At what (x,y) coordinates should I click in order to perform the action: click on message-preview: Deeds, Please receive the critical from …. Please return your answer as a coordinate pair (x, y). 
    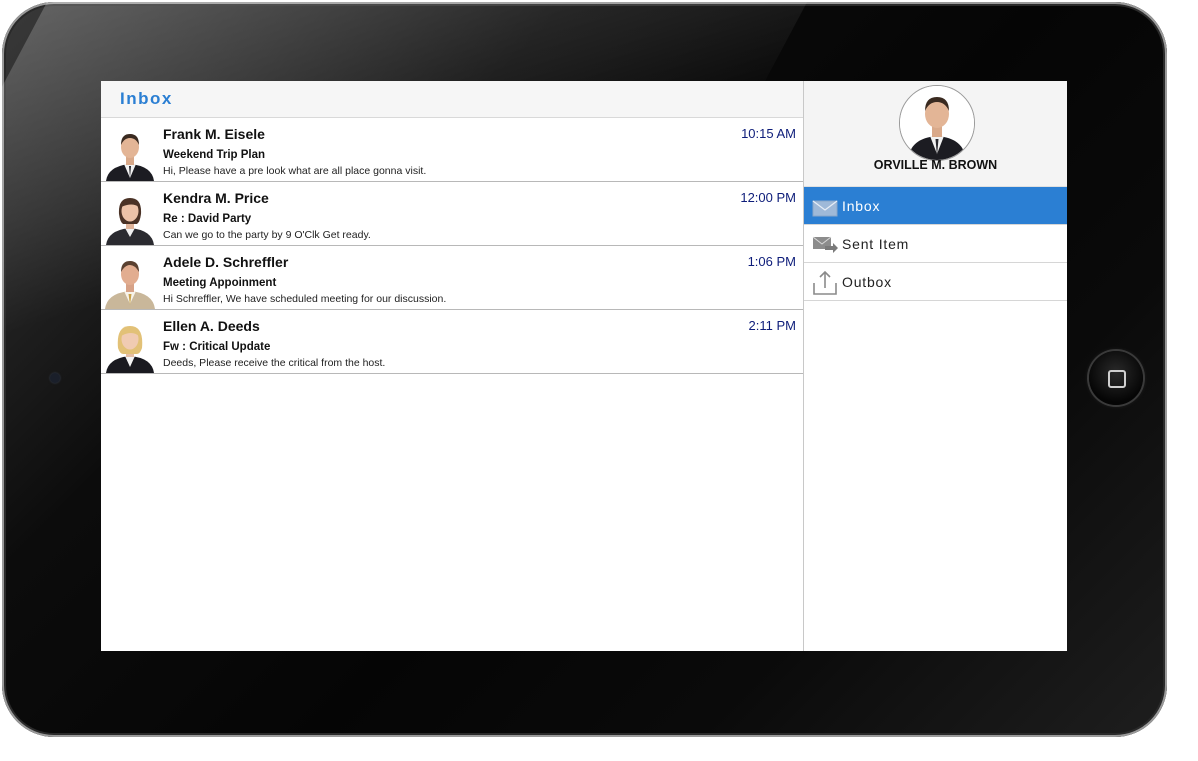
    Looking at the image, I should click on (274, 363).